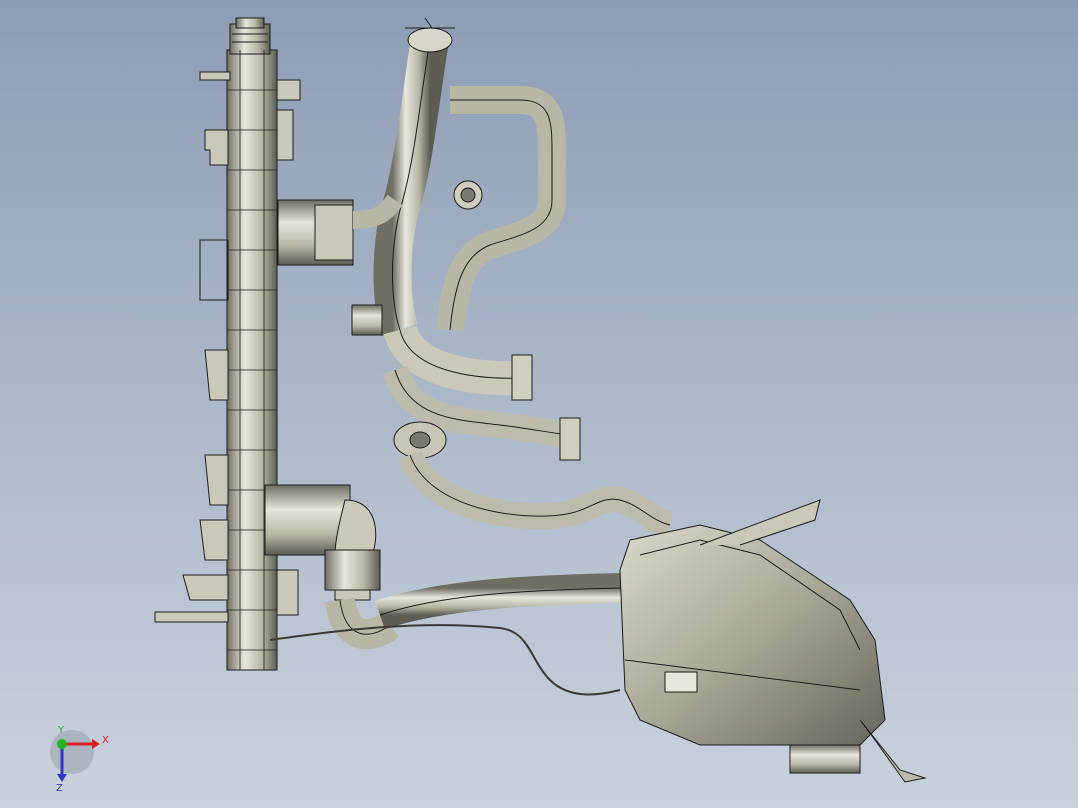  Describe the element at coordinates (474, 242) in the screenshot. I see `upper-hose-loop` at that location.